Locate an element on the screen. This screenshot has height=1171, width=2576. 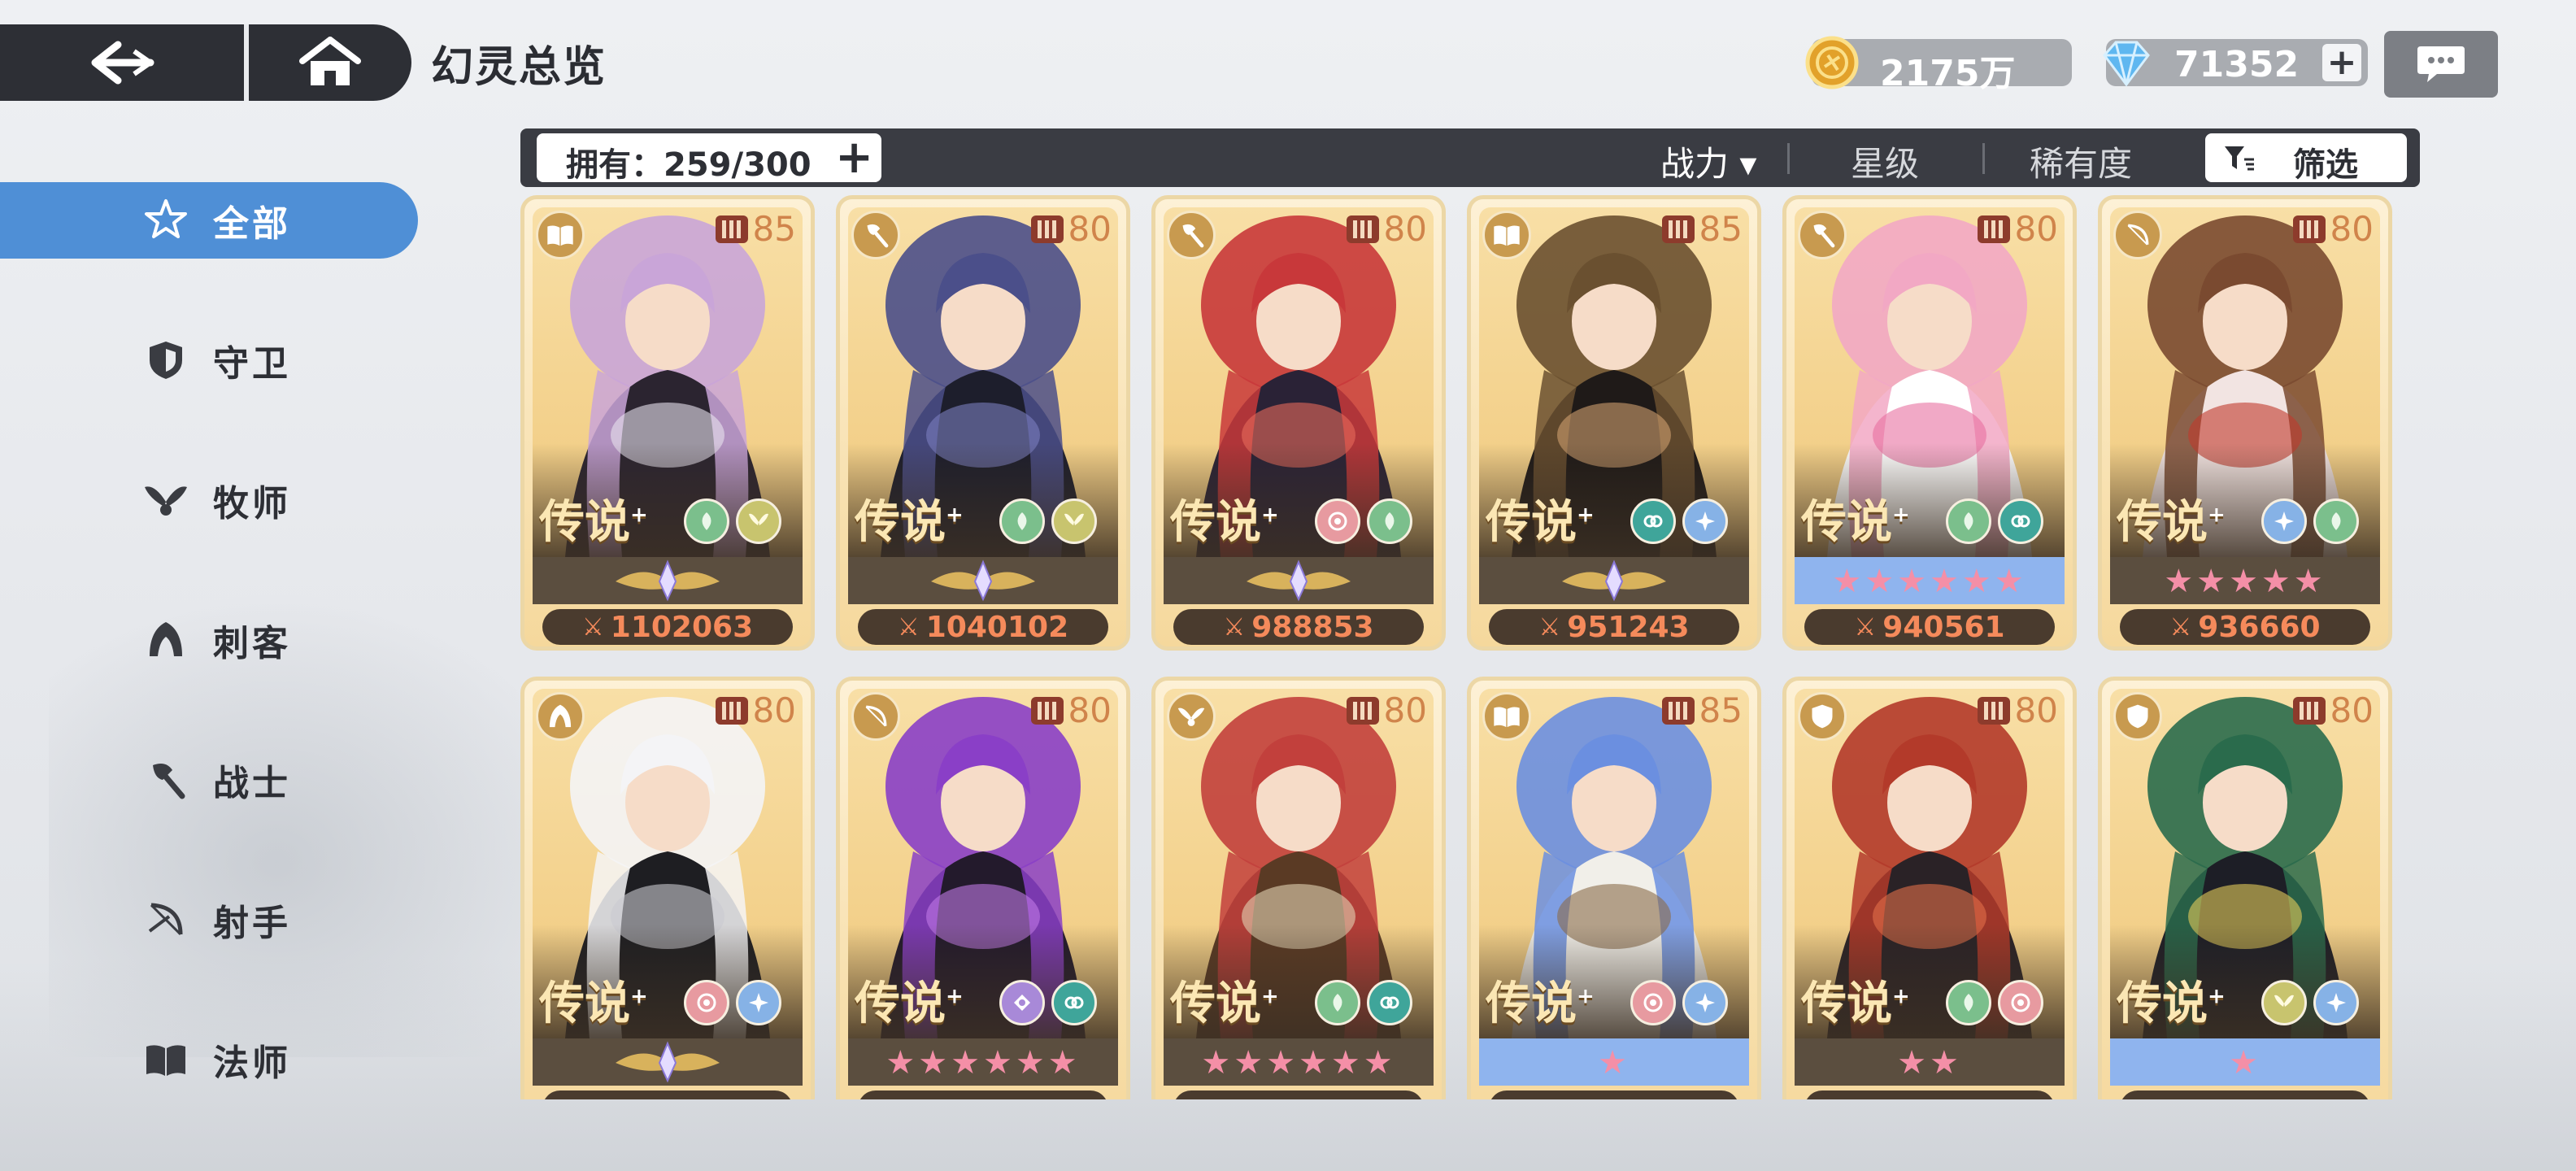
sidebar-item-warrior: 战士 is located at coordinates (209, 780).